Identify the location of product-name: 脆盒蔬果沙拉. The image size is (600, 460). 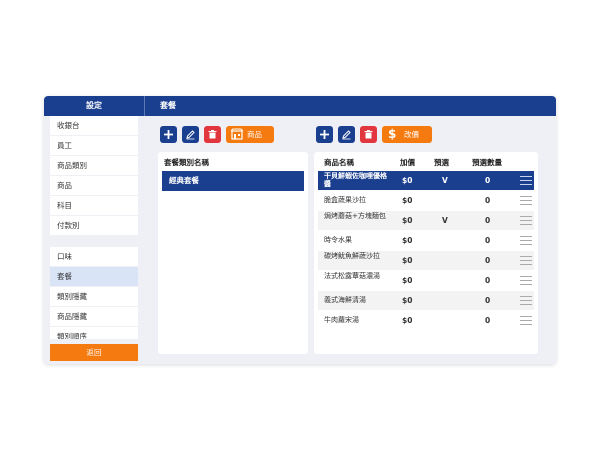
(345, 200).